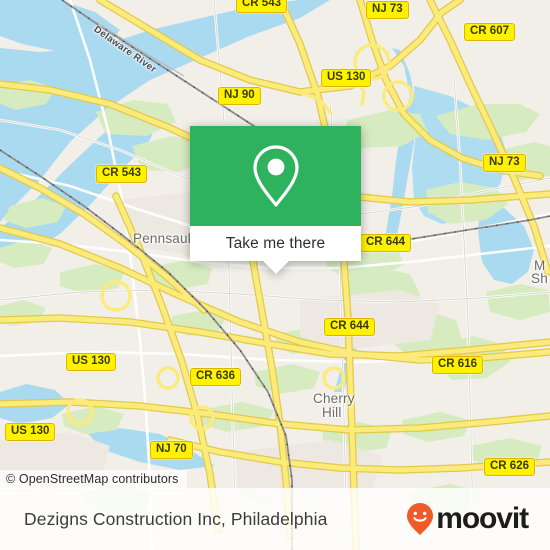 The height and width of the screenshot is (550, 550). I want to click on map-attribution: © OpenStreetMap contributors, so click(93, 479).